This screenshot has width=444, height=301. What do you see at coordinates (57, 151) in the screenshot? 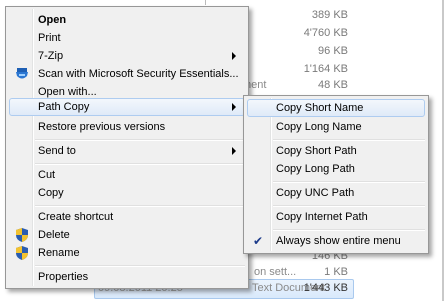
I see `menu-item-label: Send to` at bounding box center [57, 151].